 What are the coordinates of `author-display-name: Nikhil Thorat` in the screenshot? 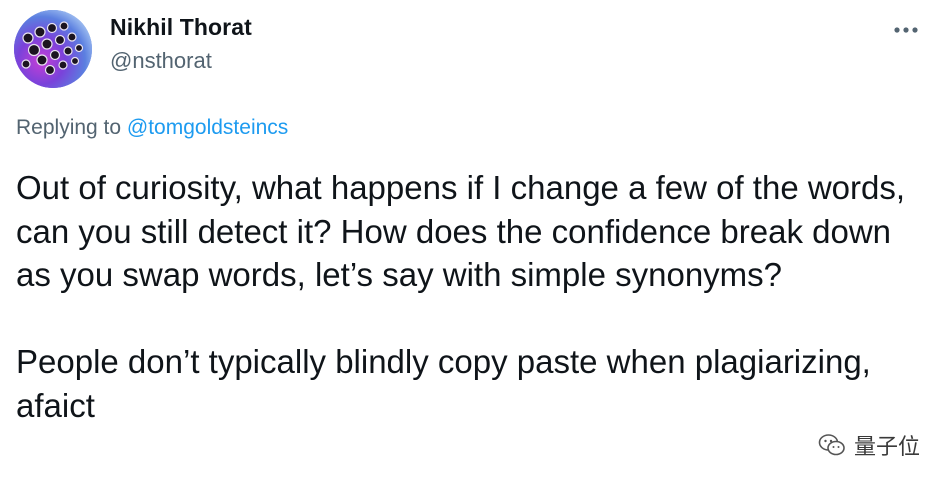 It's located at (181, 27).